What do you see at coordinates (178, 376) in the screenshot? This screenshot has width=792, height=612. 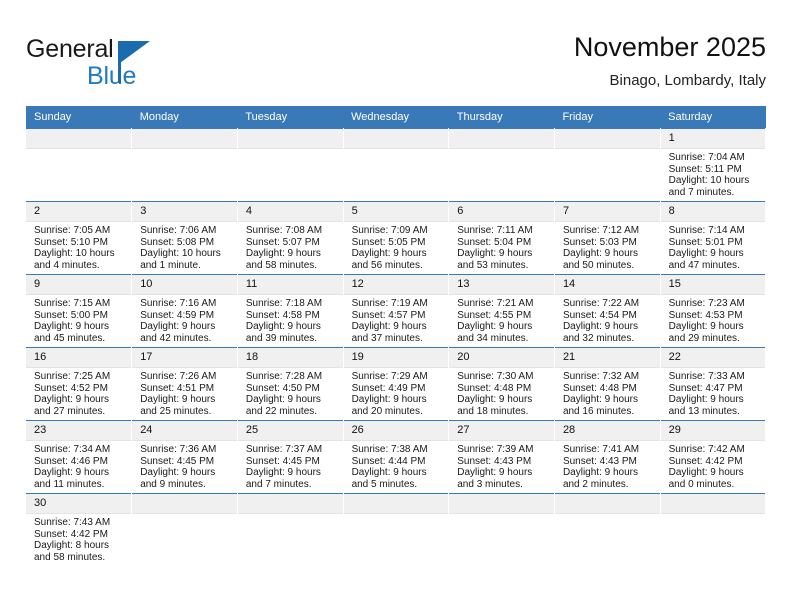 I see `sunrise-text: Sunrise: 7:26 AM` at bounding box center [178, 376].